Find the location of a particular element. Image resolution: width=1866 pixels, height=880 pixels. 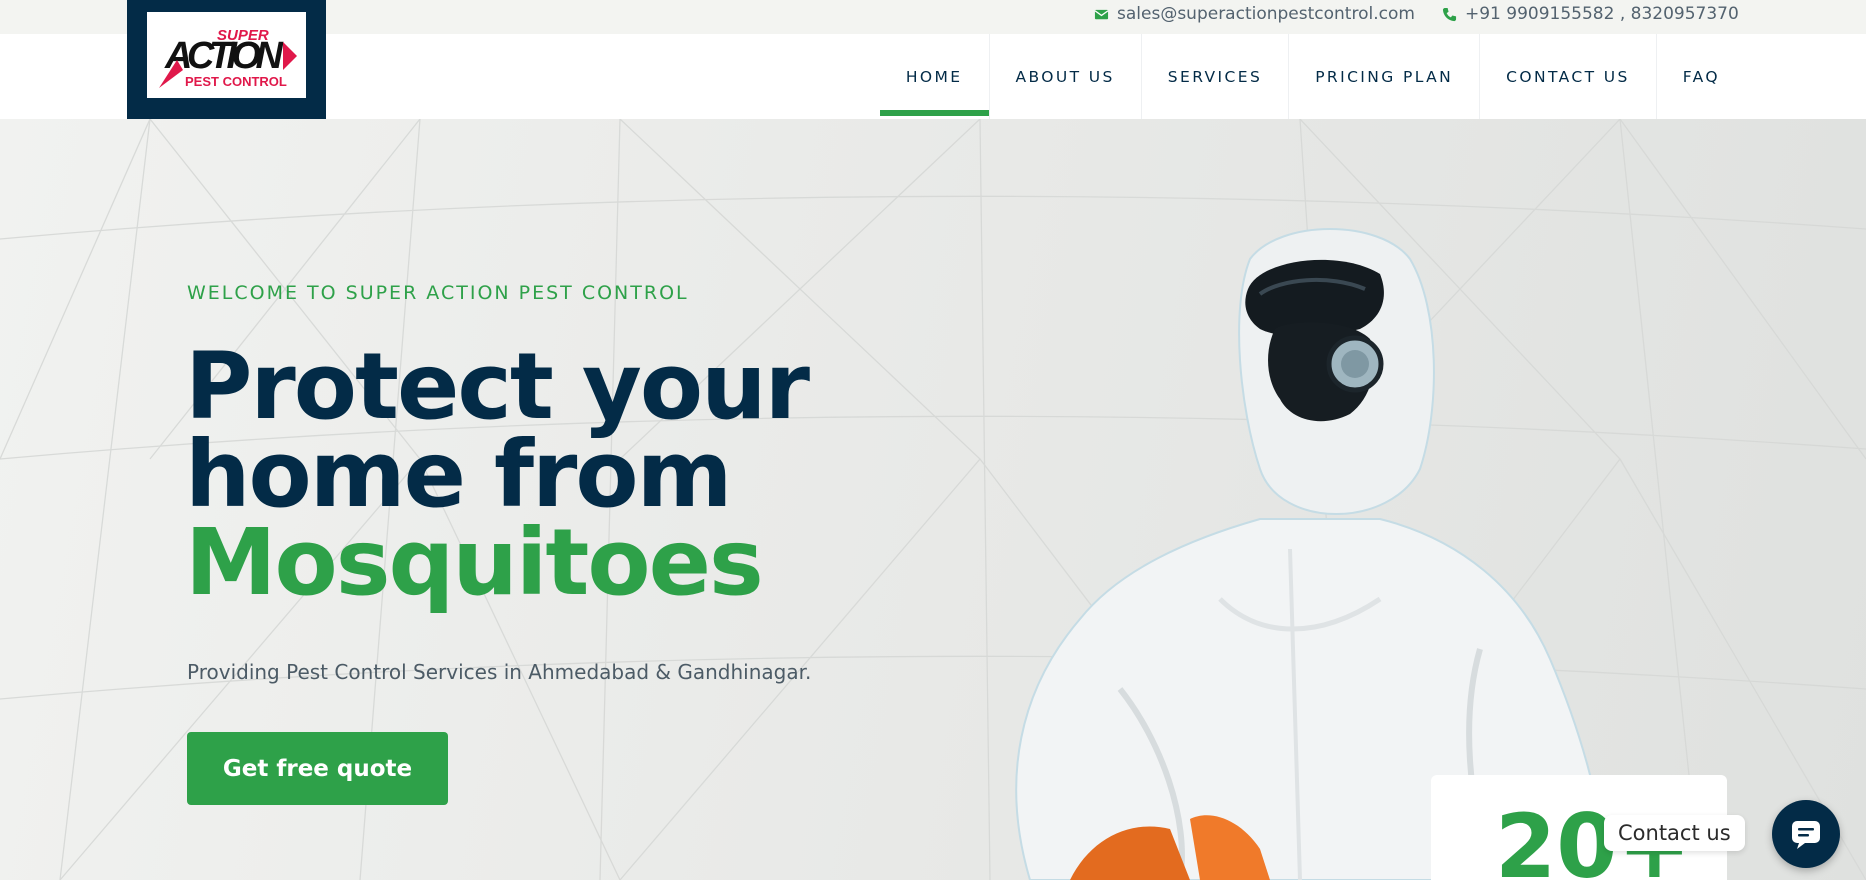

phone-icon is located at coordinates (1449, 14).